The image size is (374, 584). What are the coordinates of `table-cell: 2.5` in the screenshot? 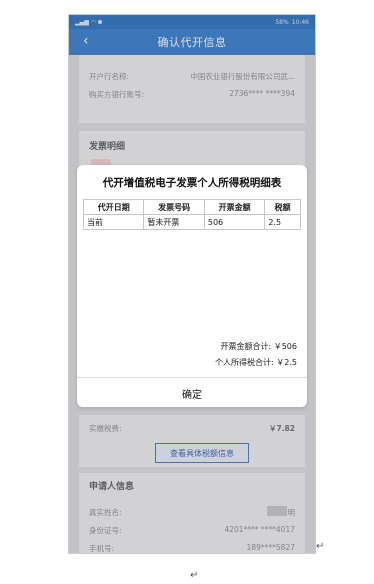 It's located at (282, 222).